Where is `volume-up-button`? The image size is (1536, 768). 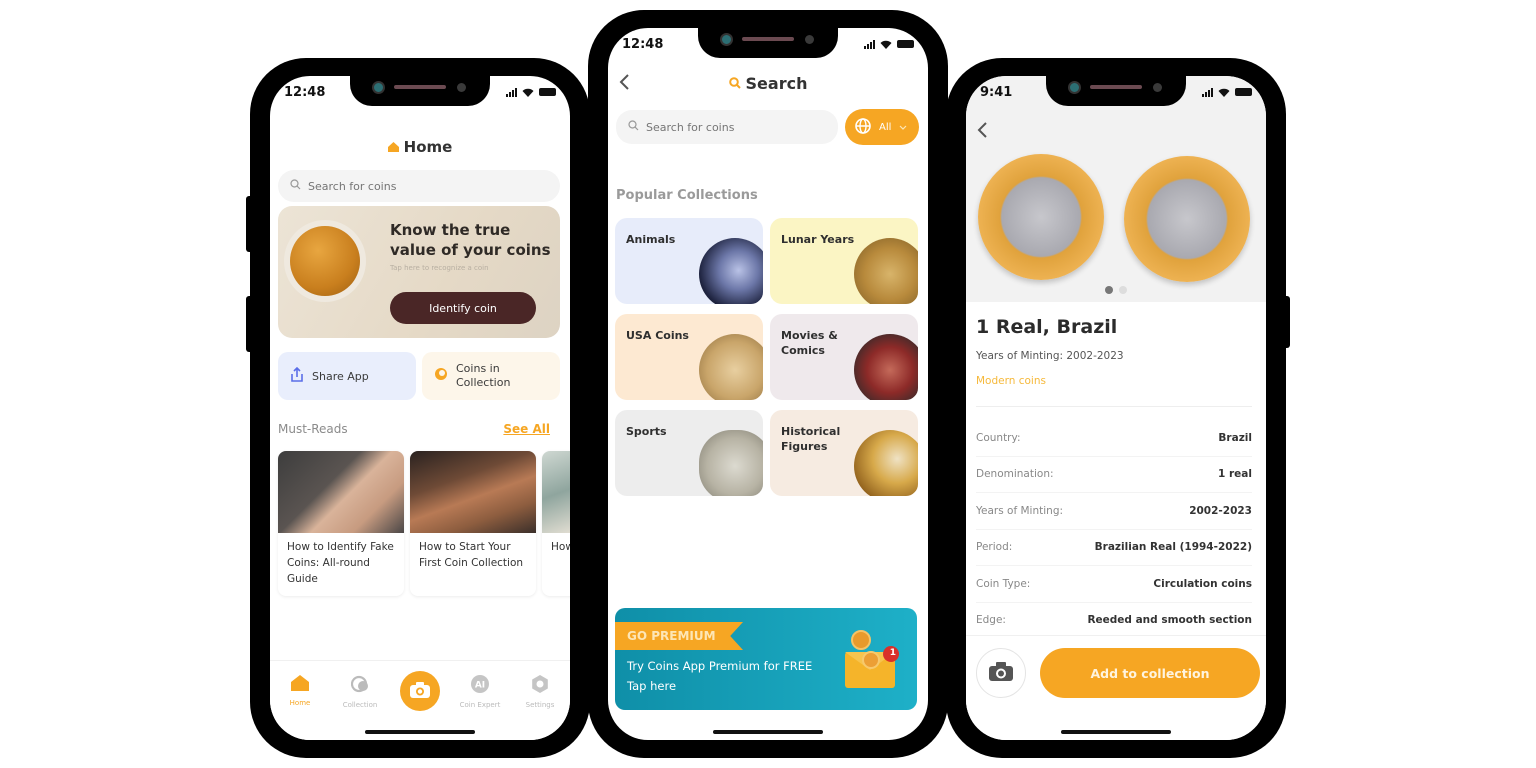 volume-up-button is located at coordinates (250, 224).